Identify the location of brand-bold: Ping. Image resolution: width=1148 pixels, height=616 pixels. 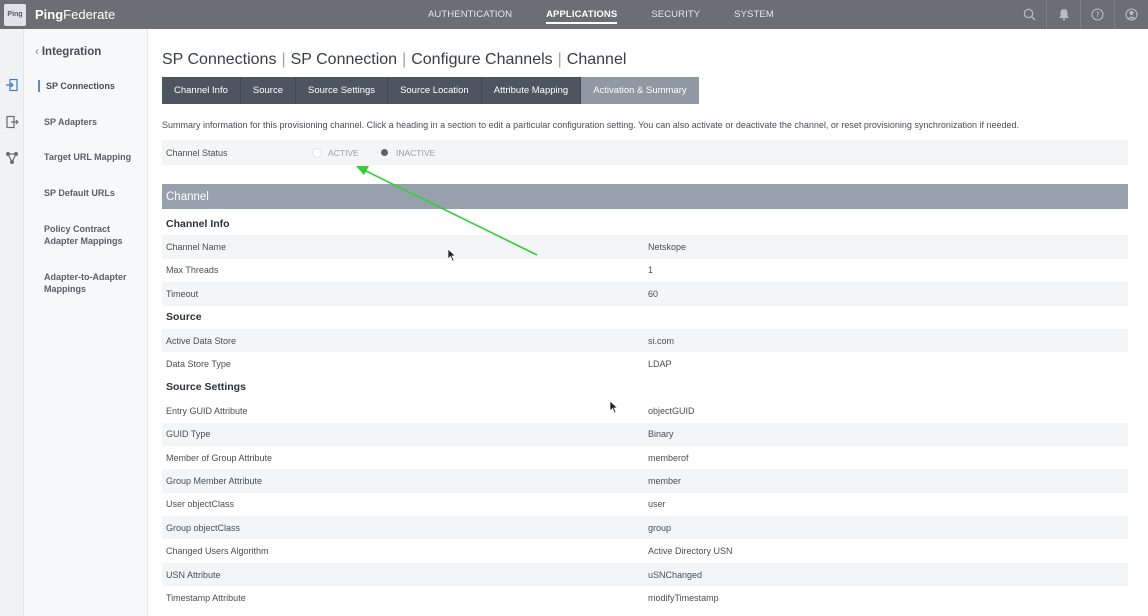
(49, 14).